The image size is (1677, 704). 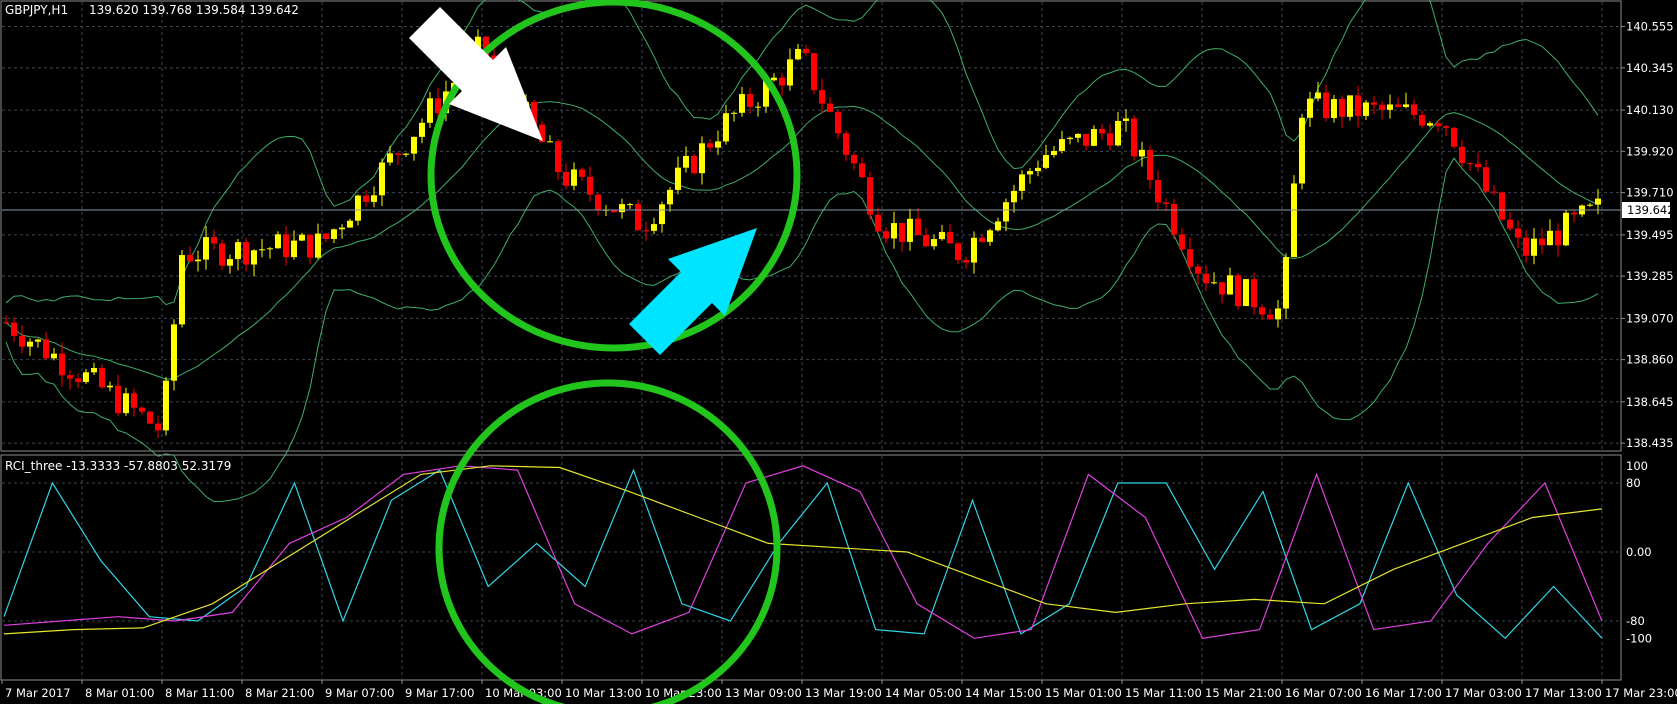 I want to click on ohlc-label: 139.620 139.768 139.584 139.642, so click(x=194, y=10).